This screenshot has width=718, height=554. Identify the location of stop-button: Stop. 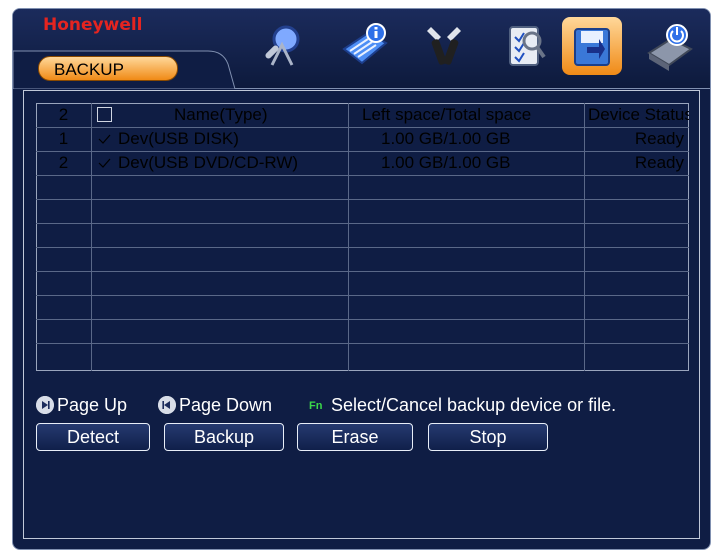
(488, 437).